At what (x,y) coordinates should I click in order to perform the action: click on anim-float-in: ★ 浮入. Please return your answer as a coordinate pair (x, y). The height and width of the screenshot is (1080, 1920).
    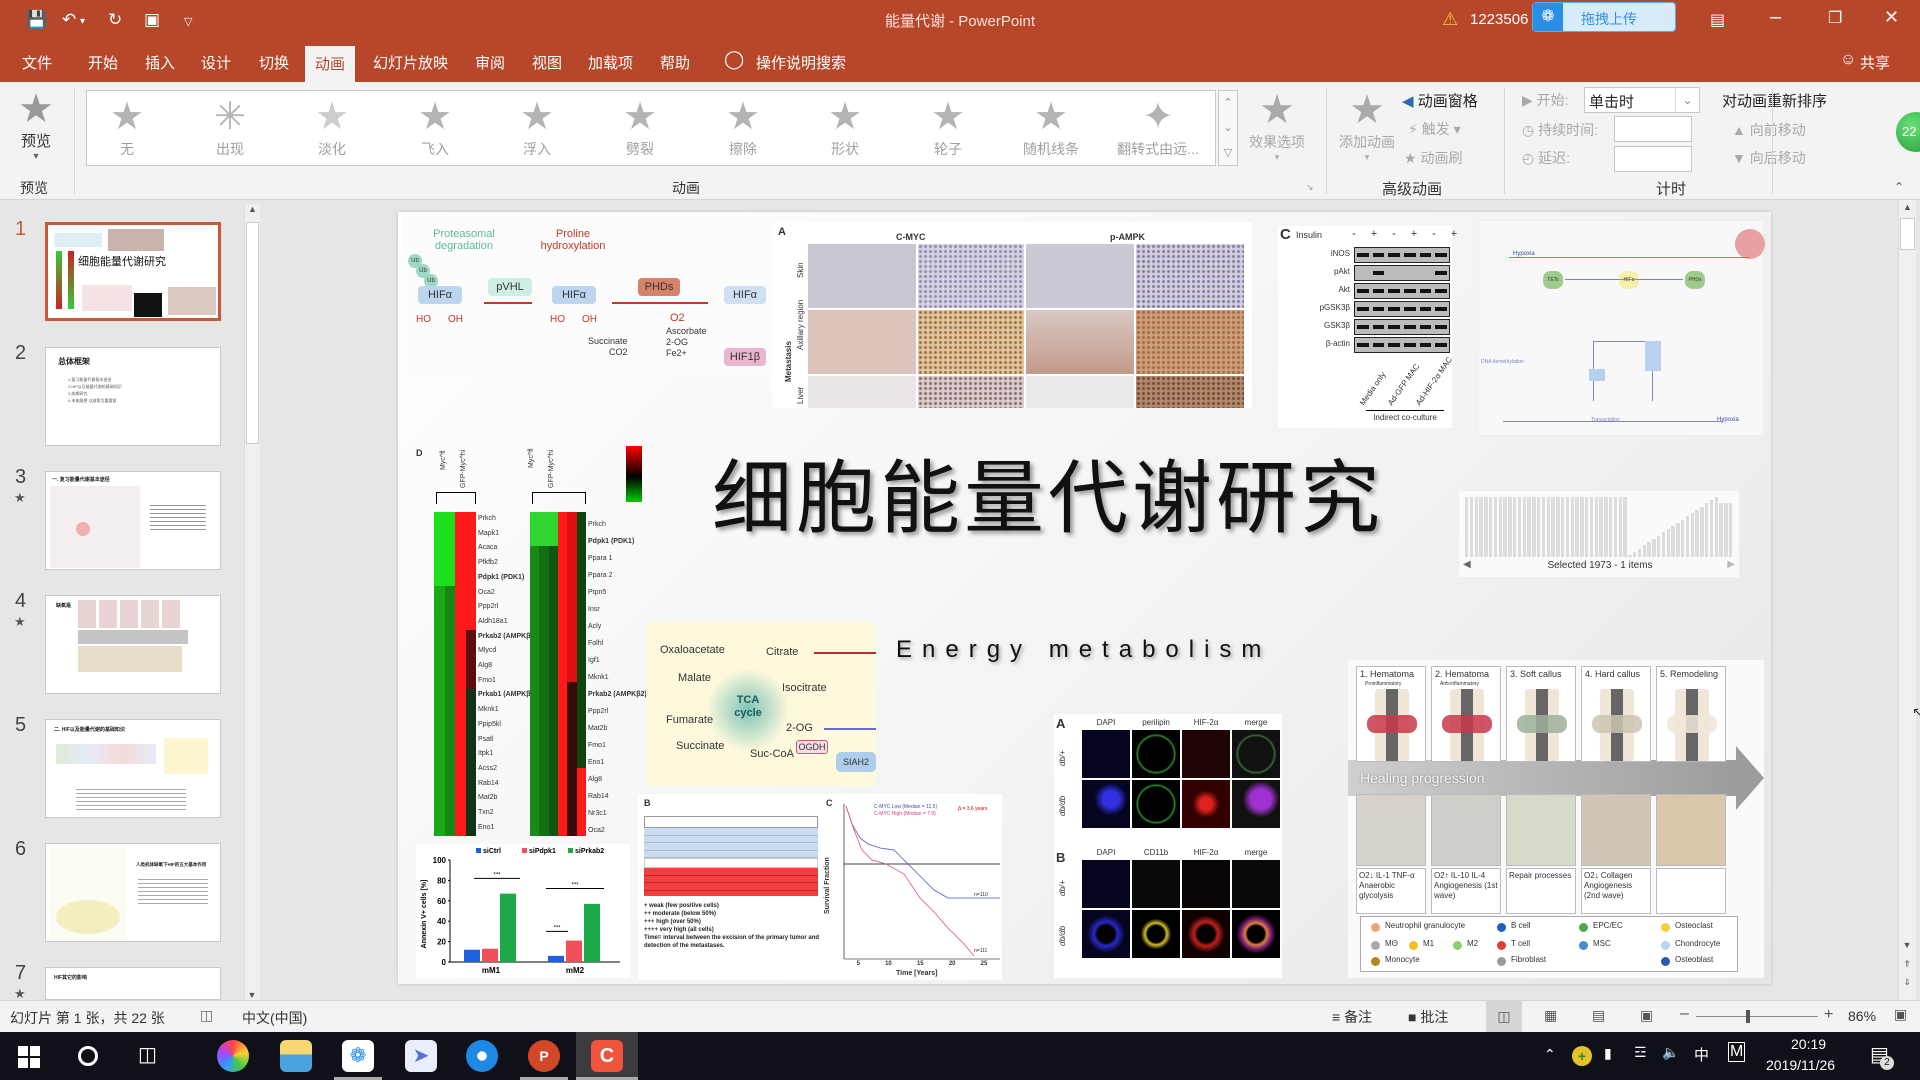
    Looking at the image, I should click on (537, 127).